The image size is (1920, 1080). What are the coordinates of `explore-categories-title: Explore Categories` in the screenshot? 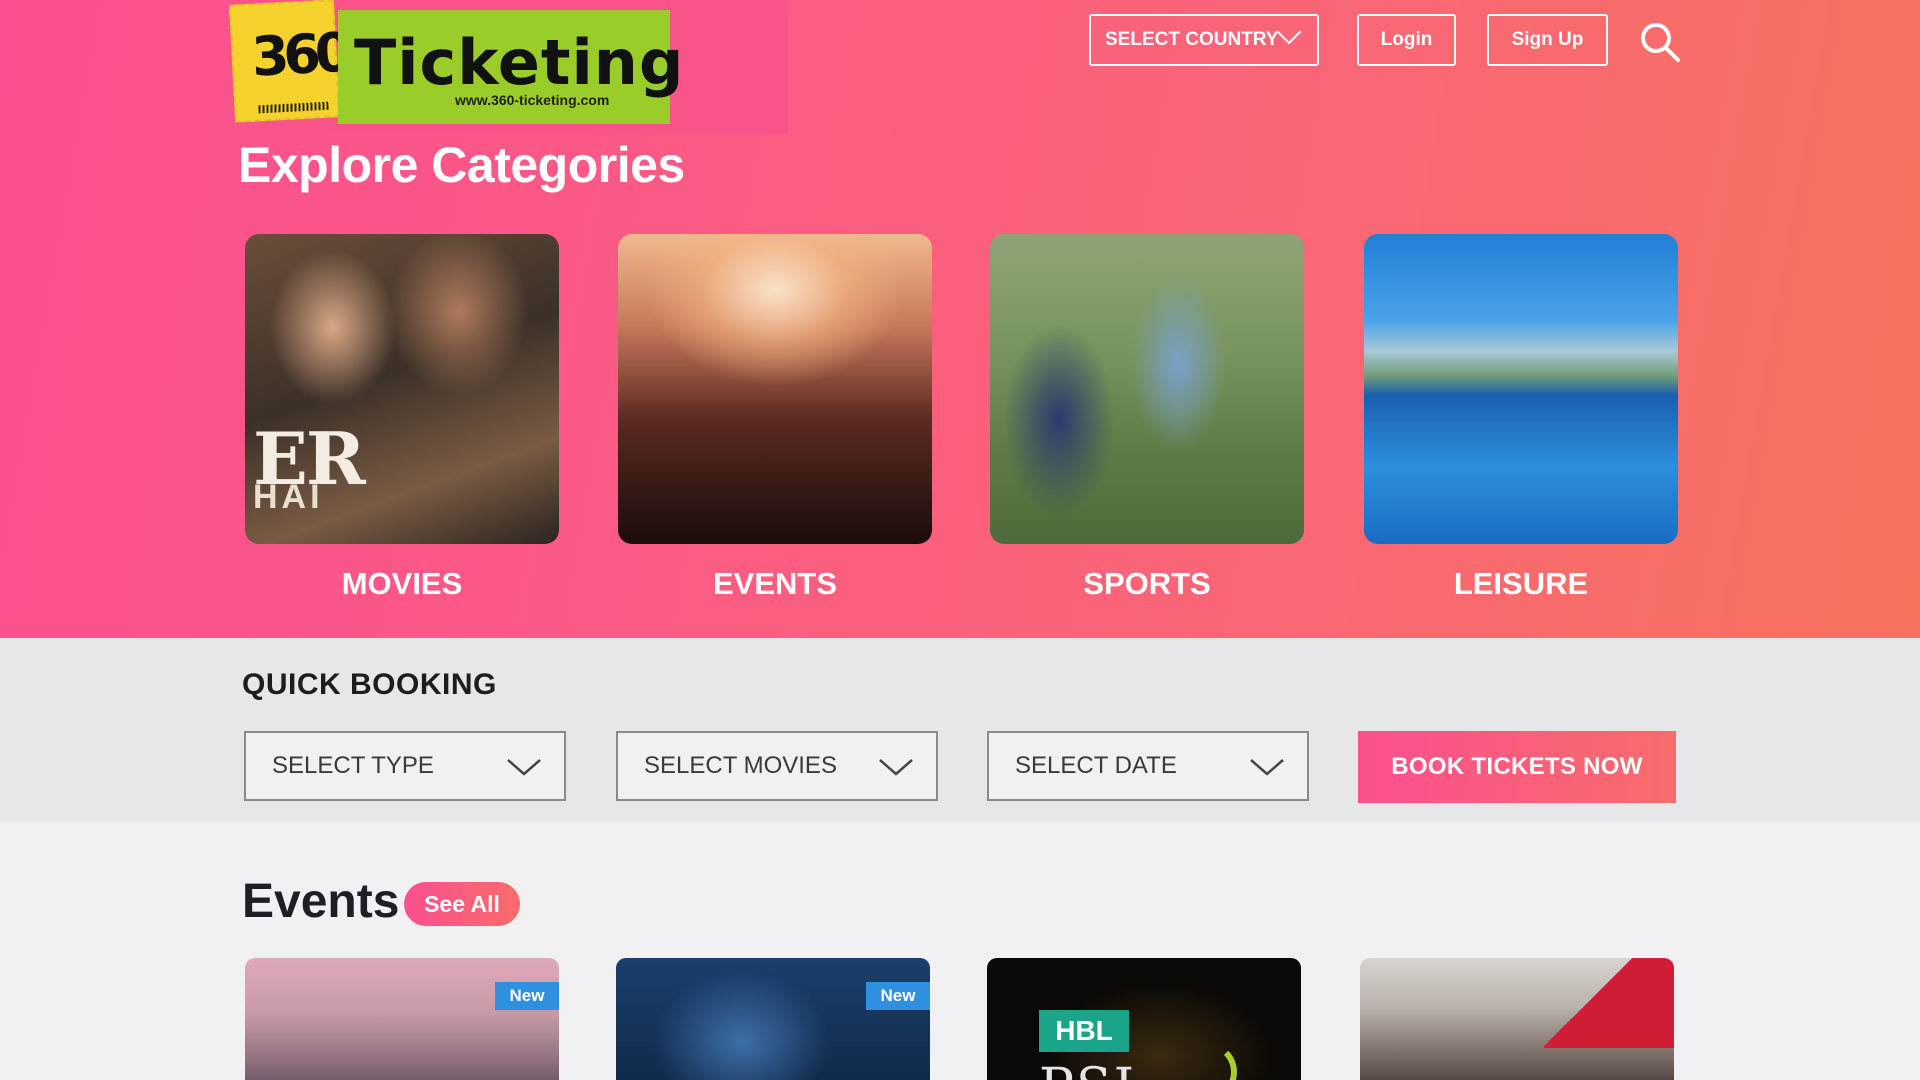 It's located at (461, 165).